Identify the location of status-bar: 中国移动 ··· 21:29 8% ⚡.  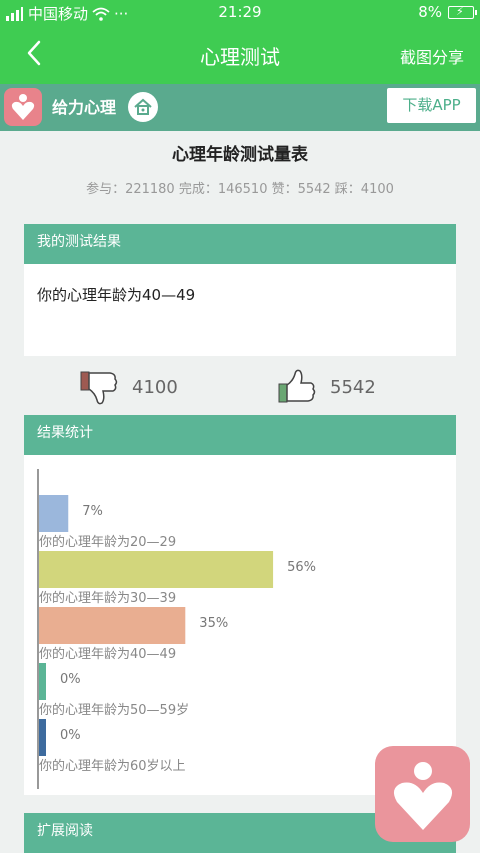
(240, 12).